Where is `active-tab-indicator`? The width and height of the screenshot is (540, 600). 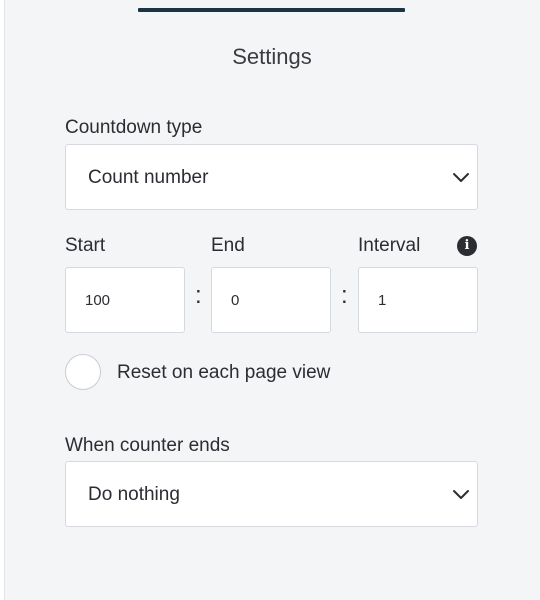 active-tab-indicator is located at coordinates (271, 10).